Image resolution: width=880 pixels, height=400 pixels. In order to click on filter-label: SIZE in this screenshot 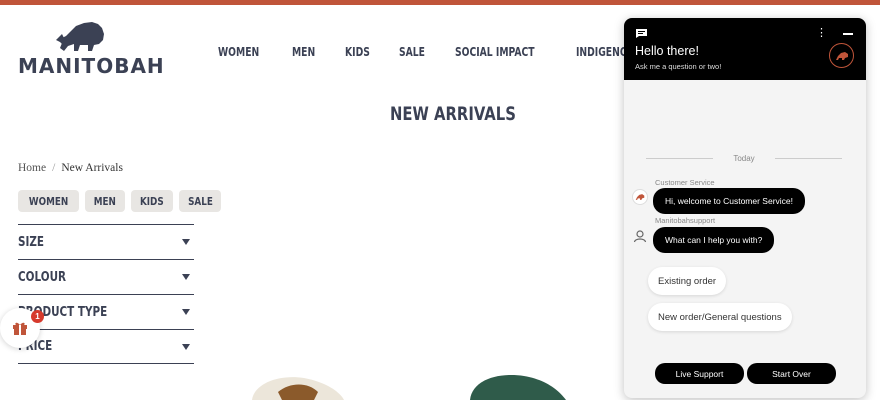, I will do `click(31, 242)`.